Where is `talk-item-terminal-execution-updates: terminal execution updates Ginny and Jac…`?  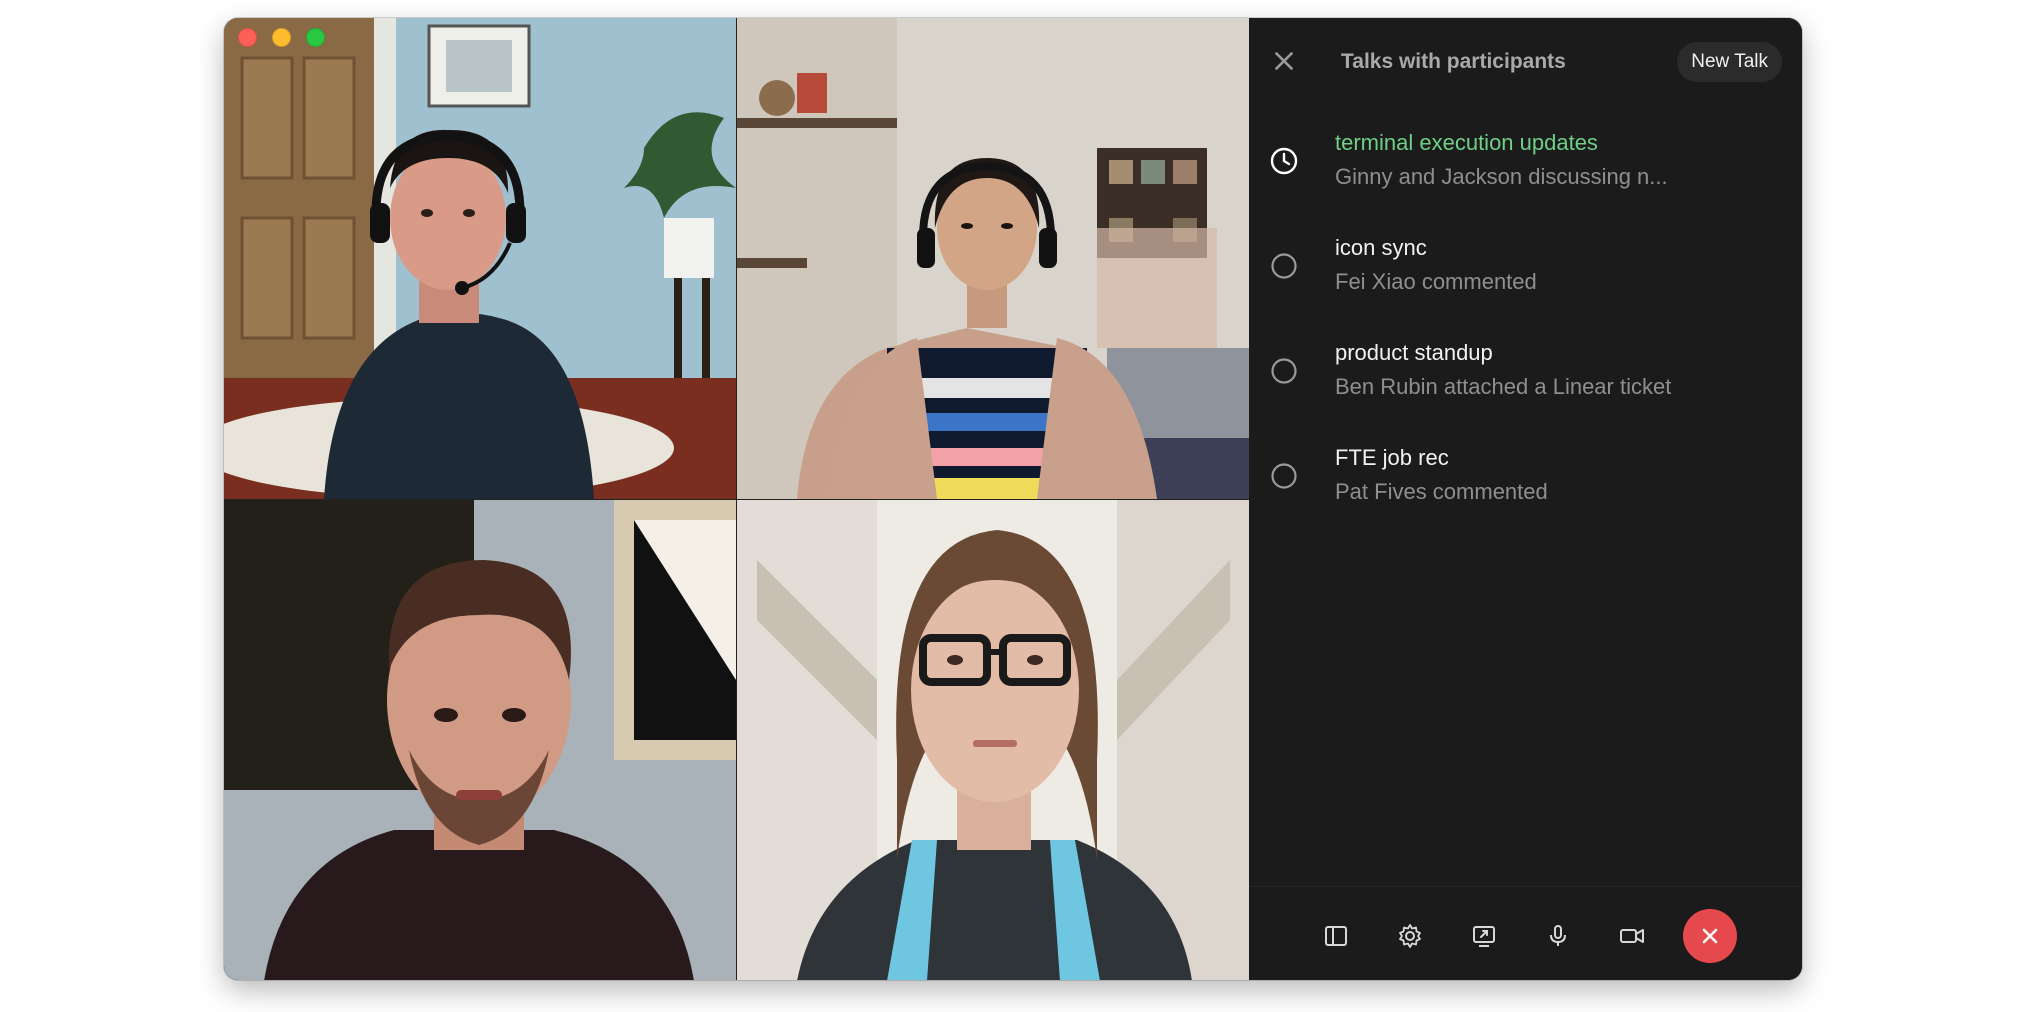 talk-item-terminal-execution-updates: terminal execution updates Ginny and Jac… is located at coordinates (1525, 166).